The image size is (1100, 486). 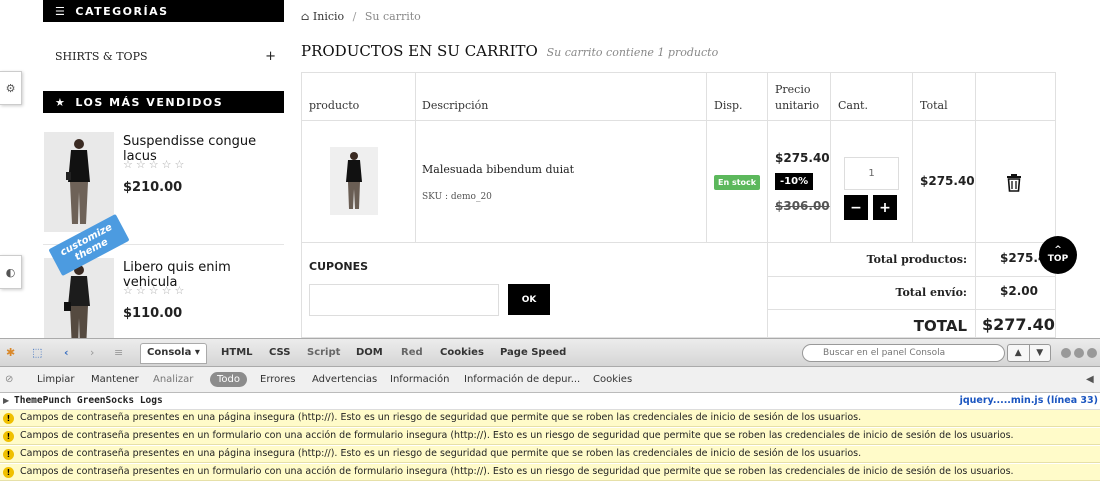 I want to click on coupon-input, so click(x=404, y=300).